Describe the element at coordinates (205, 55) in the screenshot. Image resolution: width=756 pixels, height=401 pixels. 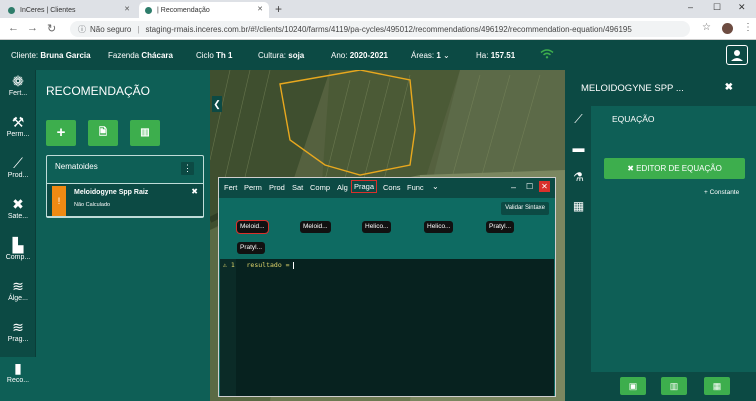
I see `ciclo-label: Ciclo` at that location.